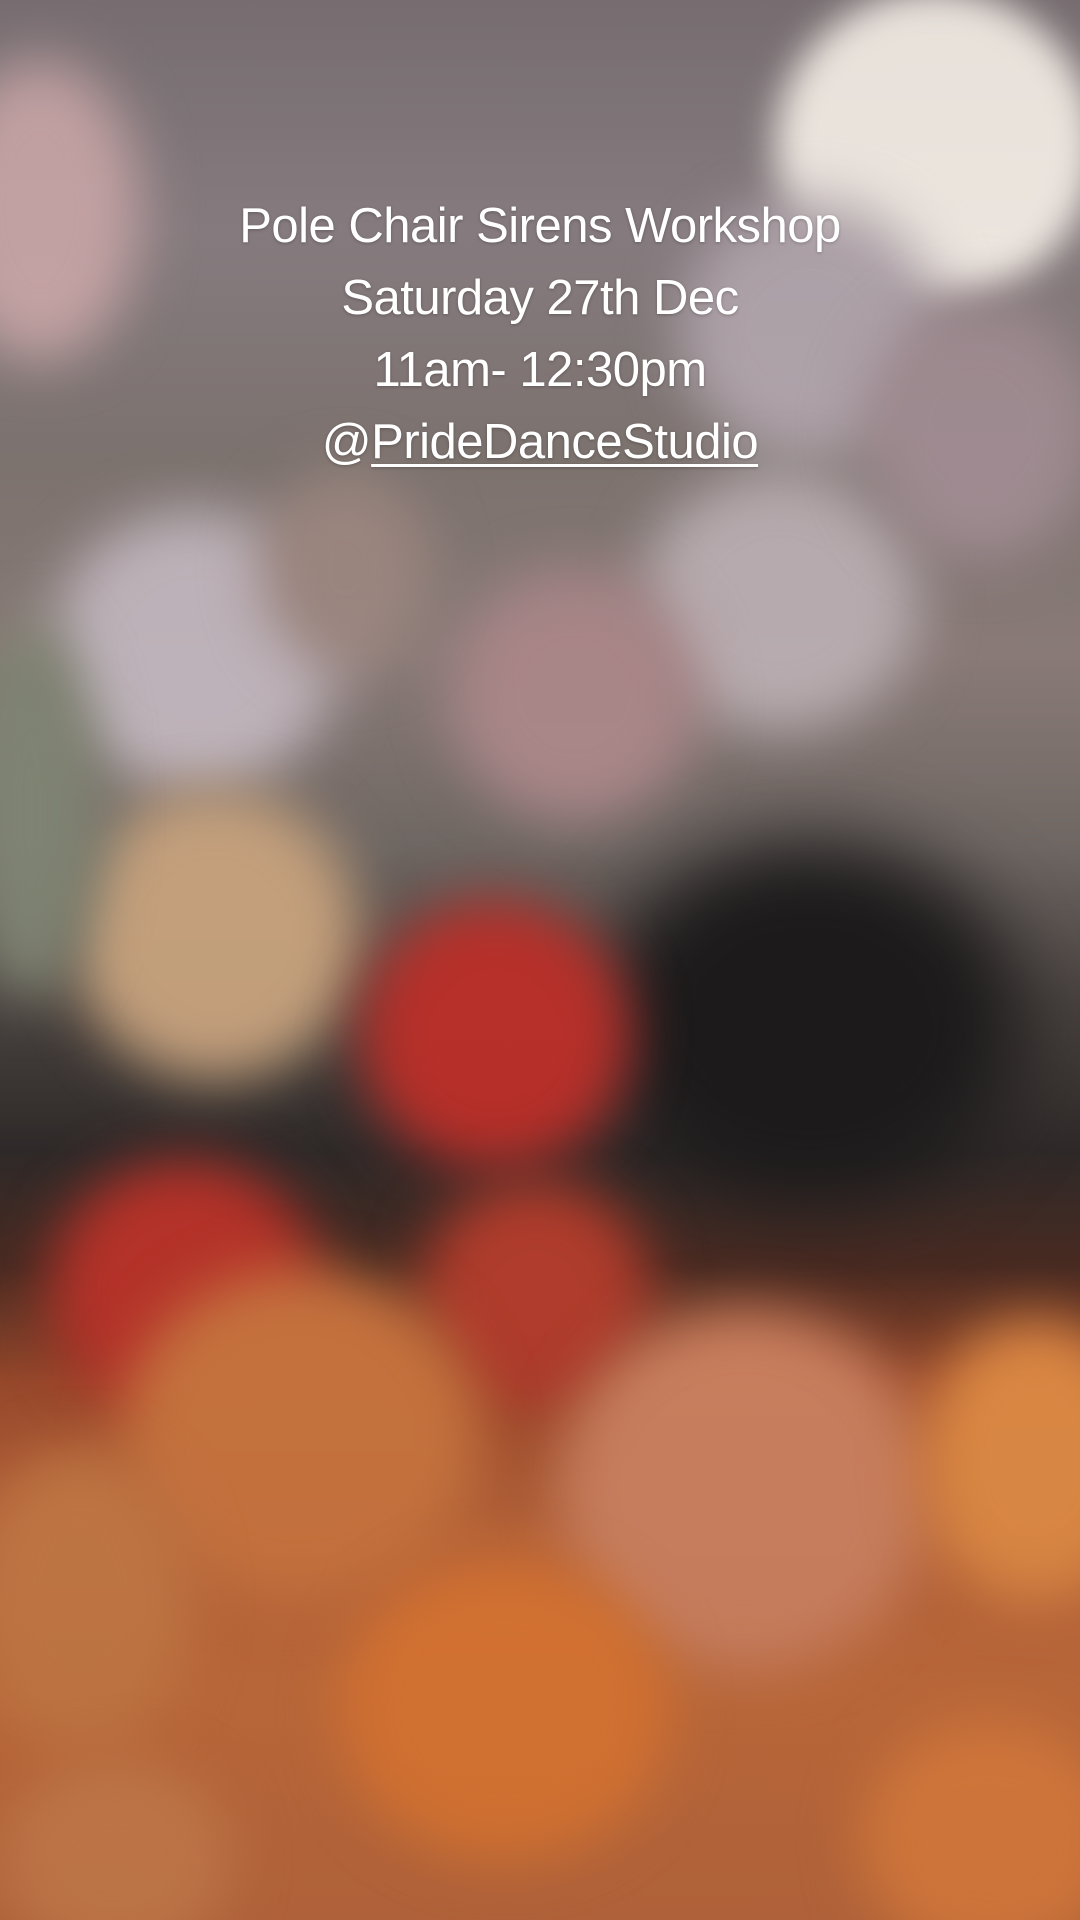 The image size is (1080, 1920). What do you see at coordinates (540, 226) in the screenshot?
I see `workshop-title: Pole Chair Sirens Workshop` at bounding box center [540, 226].